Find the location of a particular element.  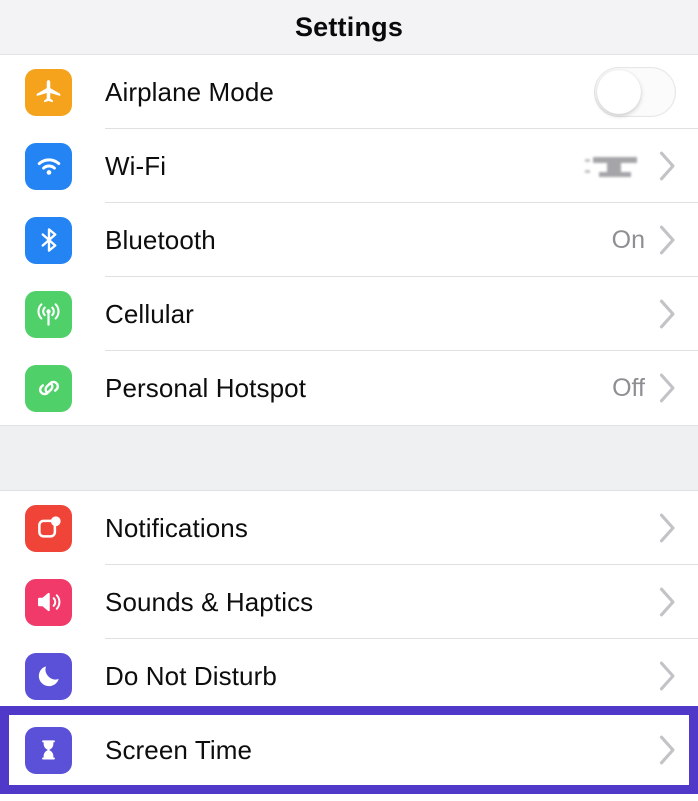

screen-time-icon is located at coordinates (48, 750).